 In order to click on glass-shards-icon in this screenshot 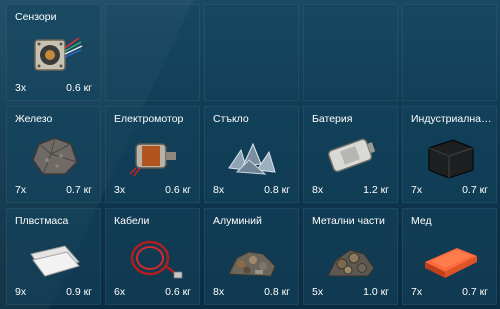, I will do `click(252, 155)`.